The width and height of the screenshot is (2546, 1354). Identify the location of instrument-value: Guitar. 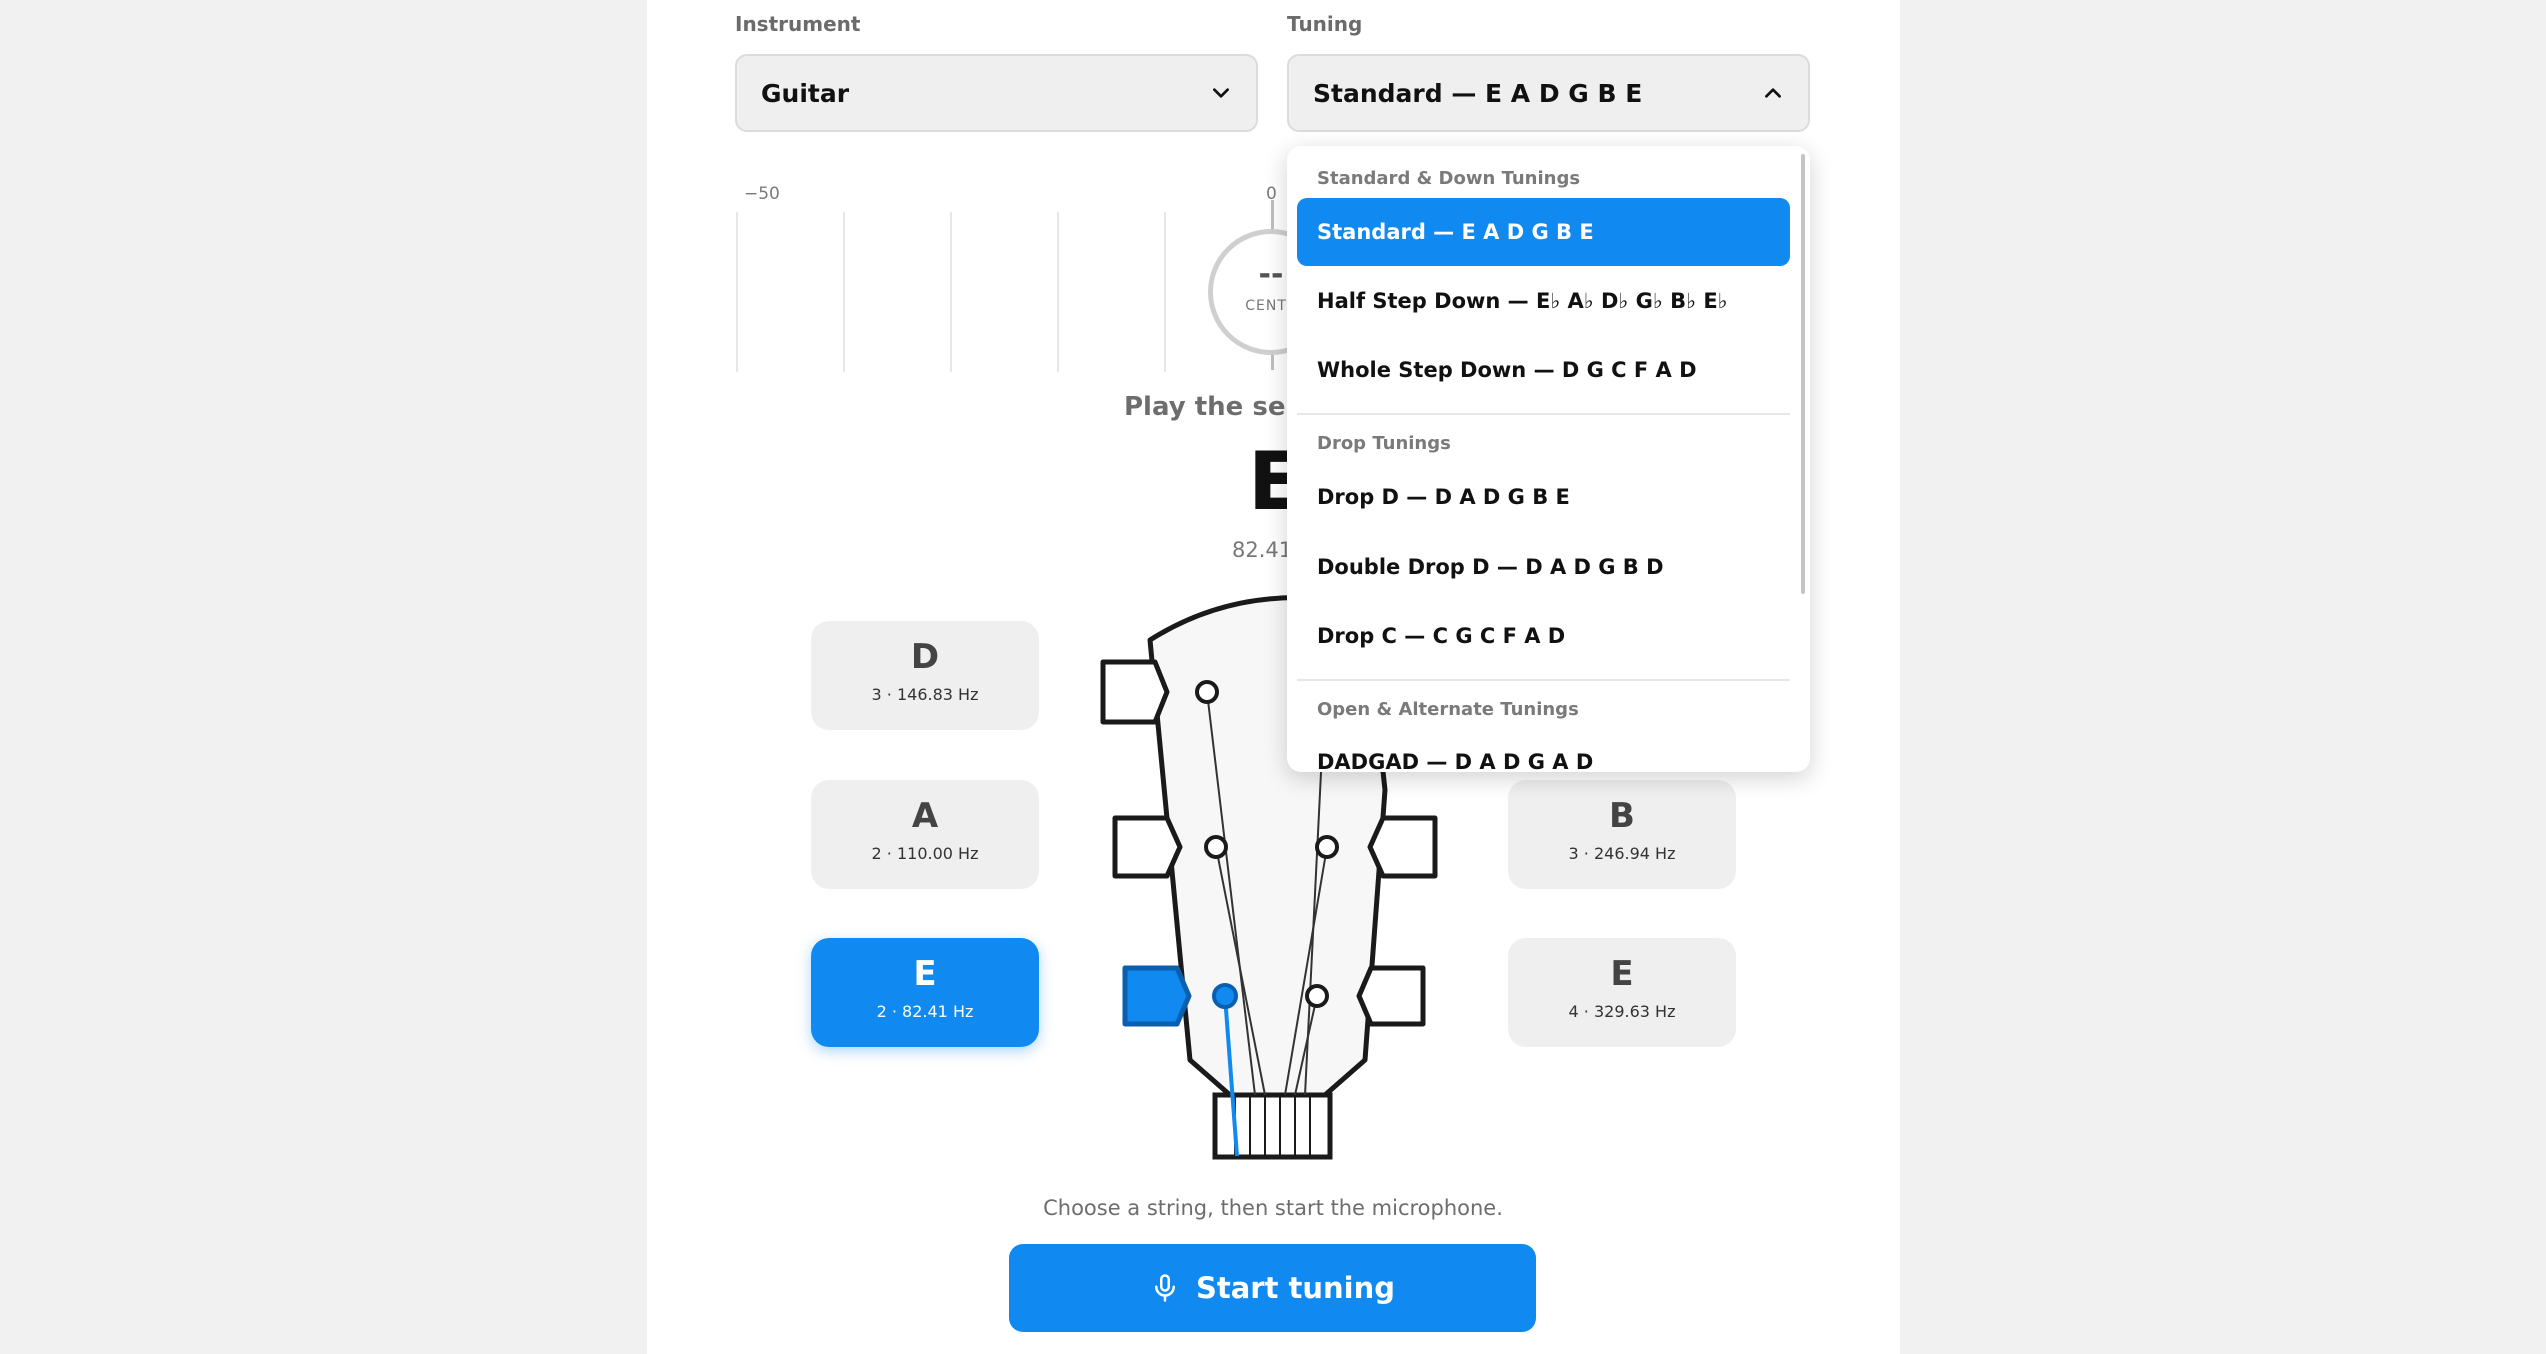
(805, 93).